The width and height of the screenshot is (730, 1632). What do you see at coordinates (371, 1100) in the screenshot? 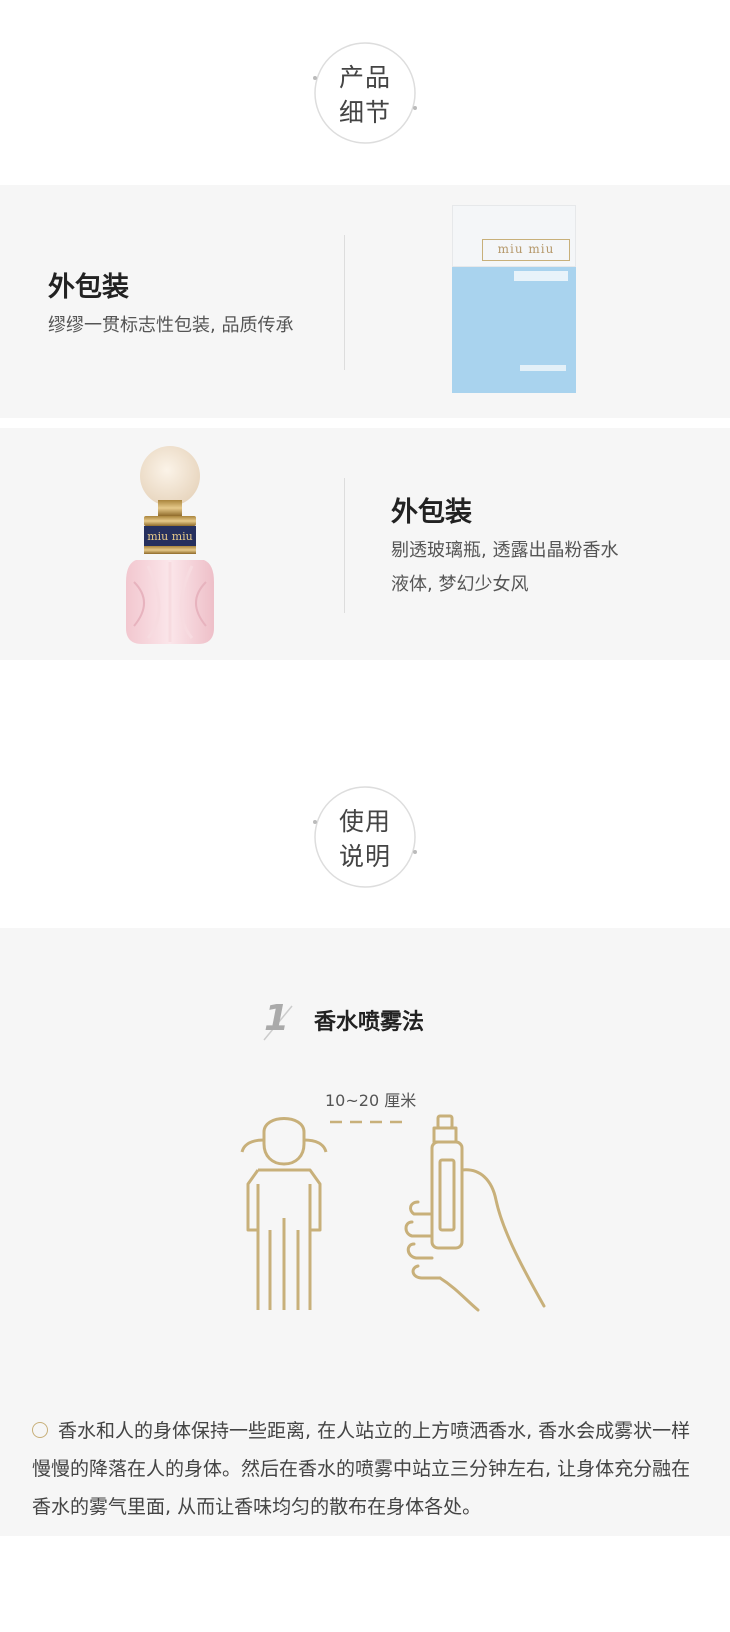
I see `distance-label: 10~20 厘米` at bounding box center [371, 1100].